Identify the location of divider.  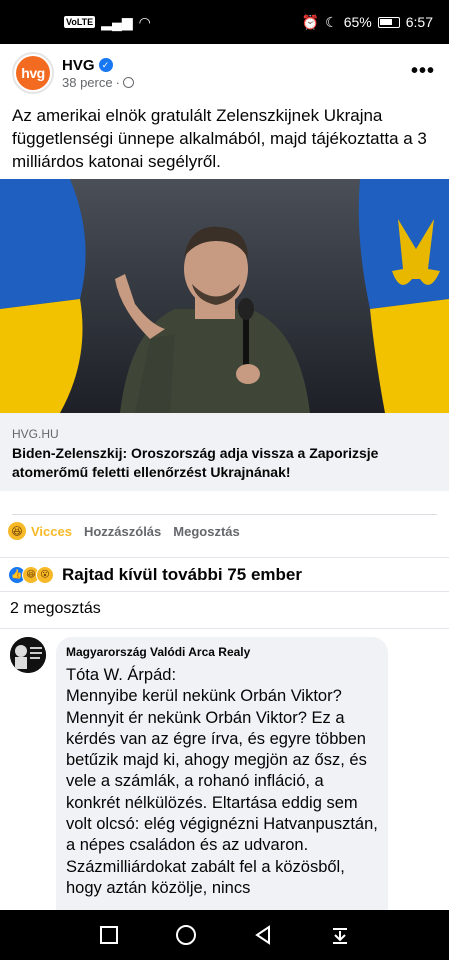
(224, 514).